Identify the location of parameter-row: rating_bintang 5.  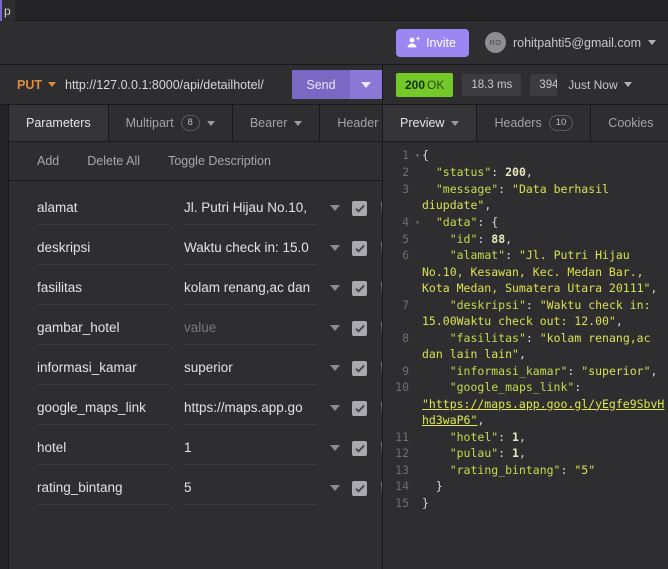
(195, 488).